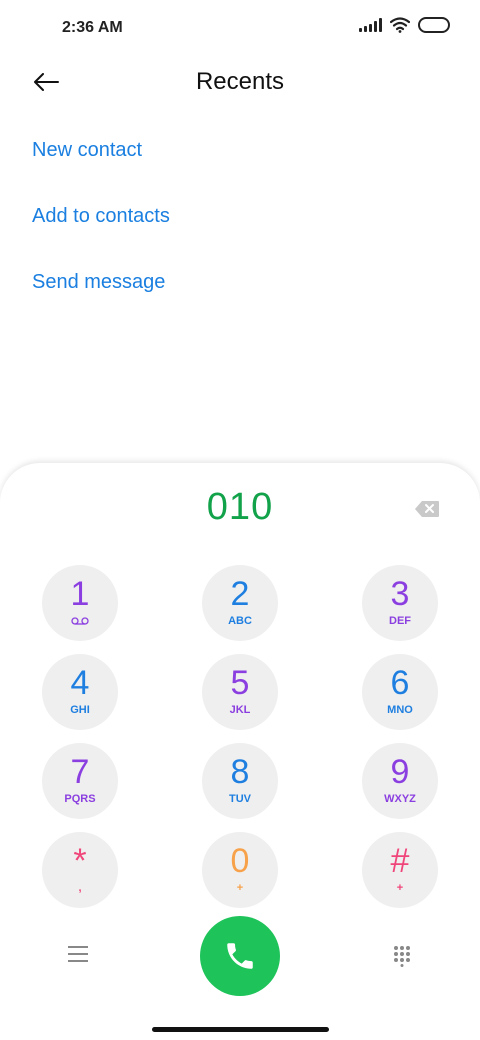 This screenshot has height=1040, width=480. Describe the element at coordinates (80, 861) in the screenshot. I see `key-digit: *` at that location.